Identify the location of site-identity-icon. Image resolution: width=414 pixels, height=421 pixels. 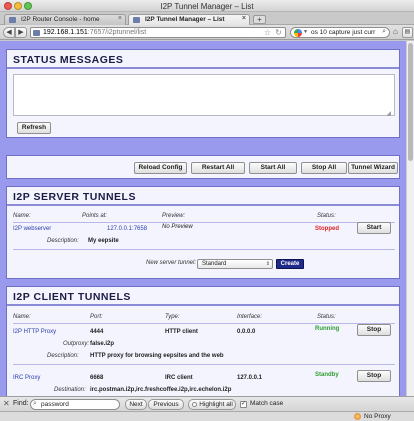
(36, 33).